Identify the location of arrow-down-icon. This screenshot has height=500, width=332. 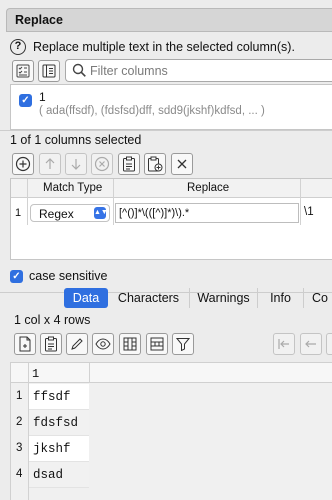
(76, 164).